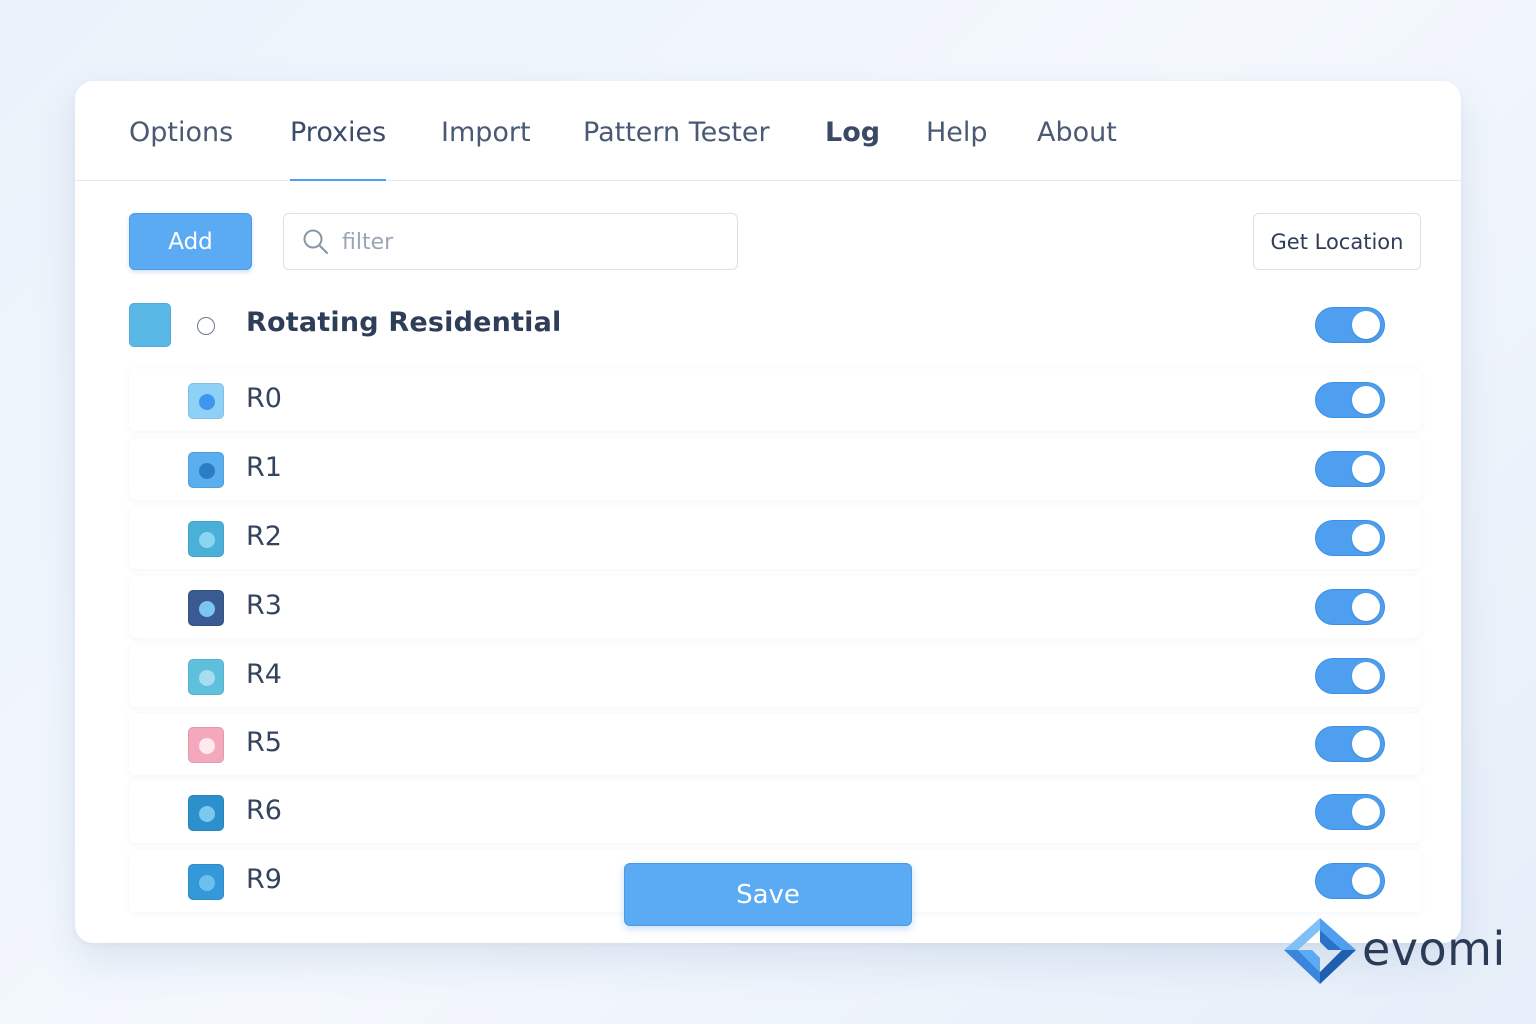 Image resolution: width=1536 pixels, height=1024 pixels. Describe the element at coordinates (264, 810) in the screenshot. I see `proxy-label: R6` at that location.